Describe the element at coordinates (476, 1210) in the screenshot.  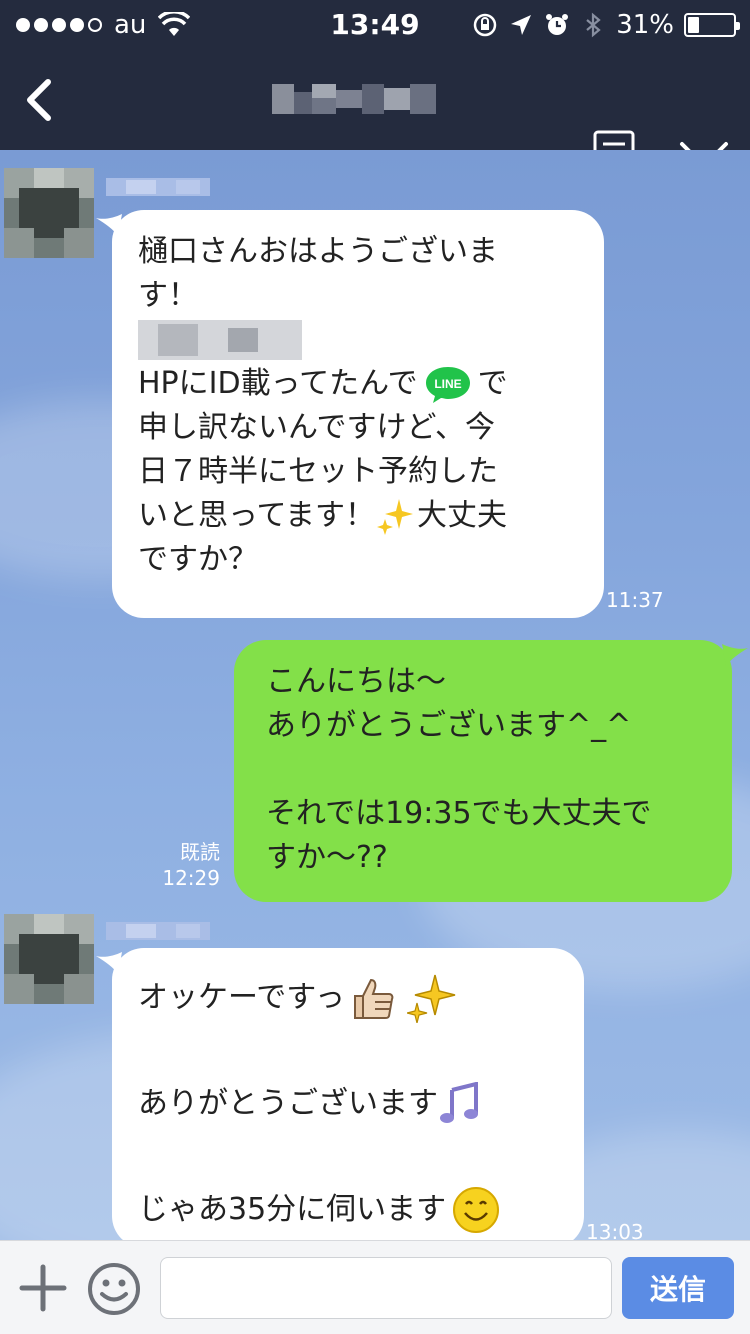
I see `smile-icon` at that location.